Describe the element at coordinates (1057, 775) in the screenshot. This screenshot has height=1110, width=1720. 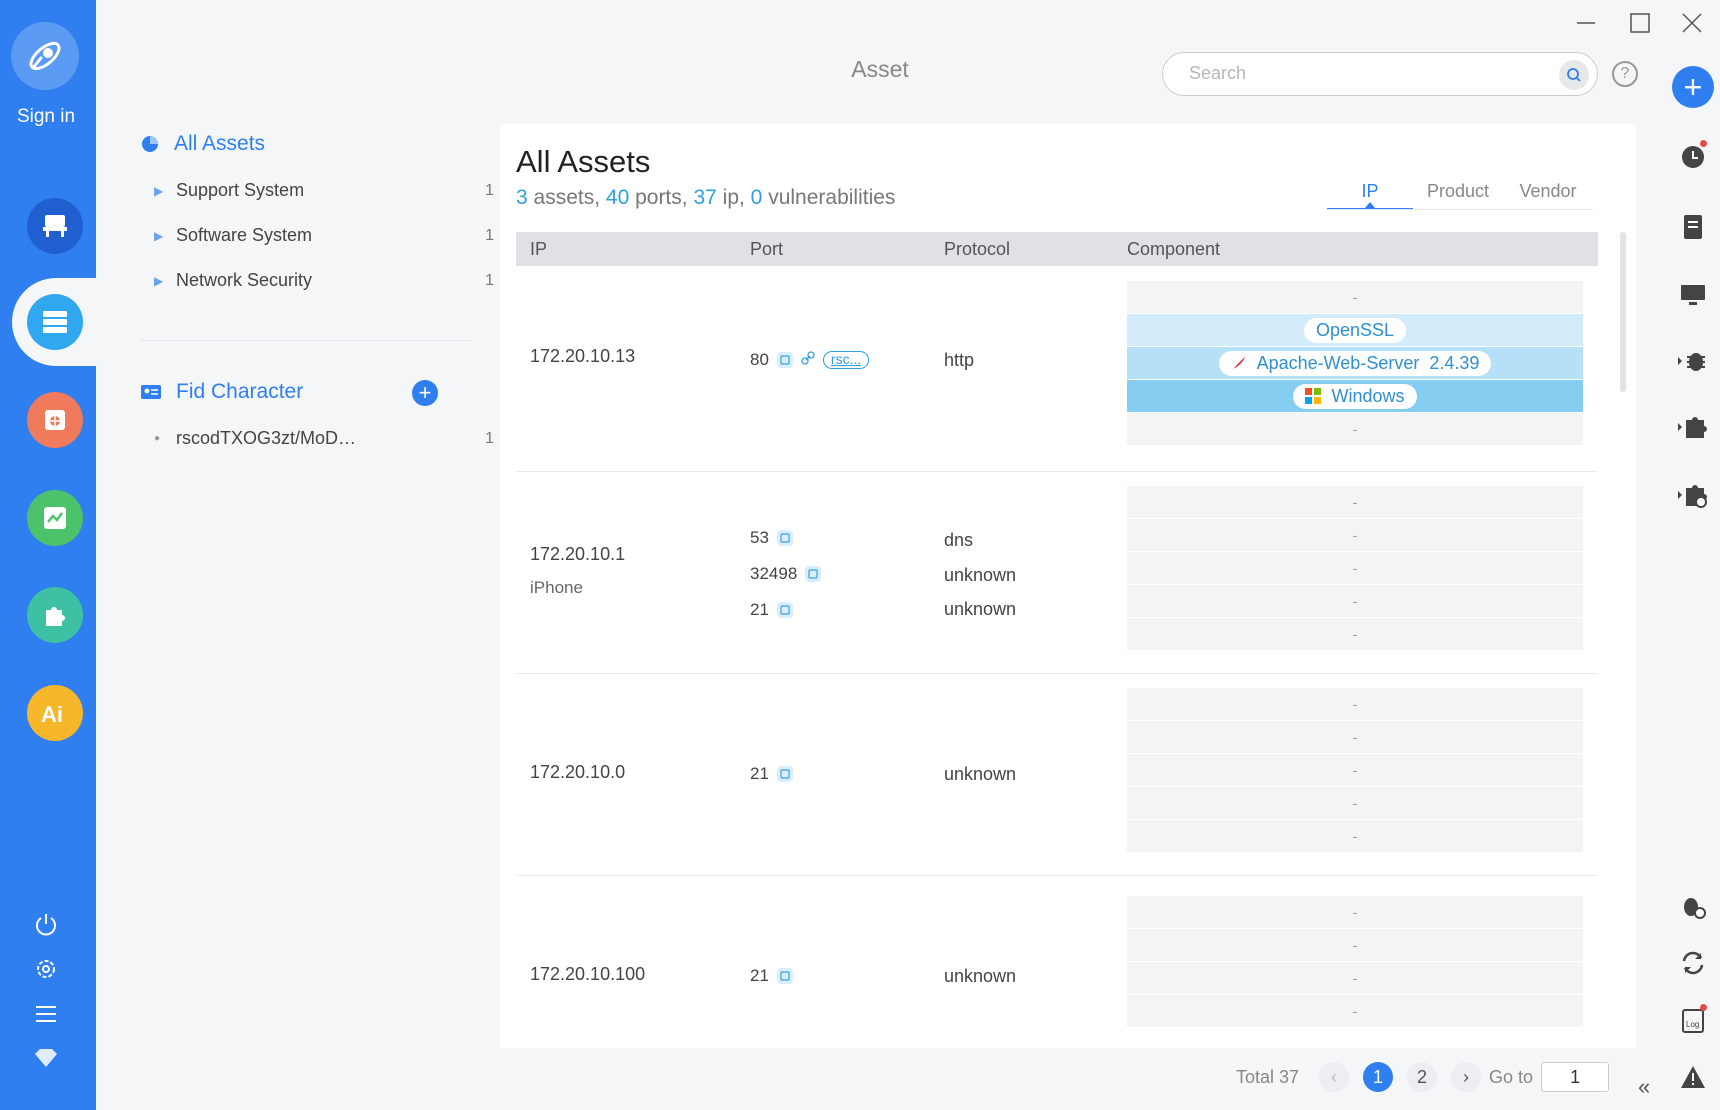
I see `table-row: 172.20.10.0 21 unknown - - - - -` at that location.